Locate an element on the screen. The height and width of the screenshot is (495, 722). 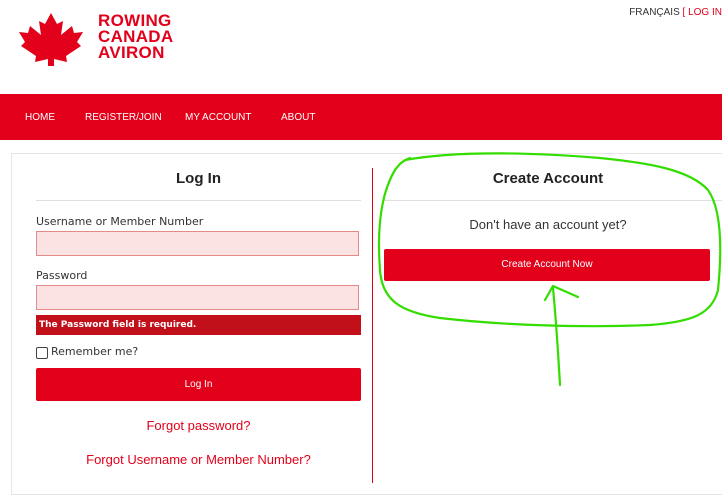
nav-my-account: MY ACCOUNT is located at coordinates (218, 117).